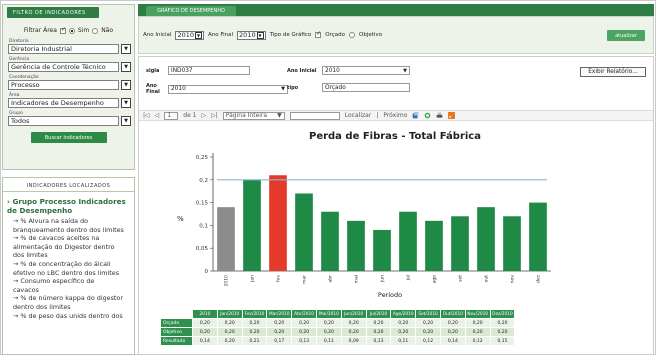  What do you see at coordinates (513, 279) in the screenshot?
I see `x-tick-label: nov` at bounding box center [513, 279].